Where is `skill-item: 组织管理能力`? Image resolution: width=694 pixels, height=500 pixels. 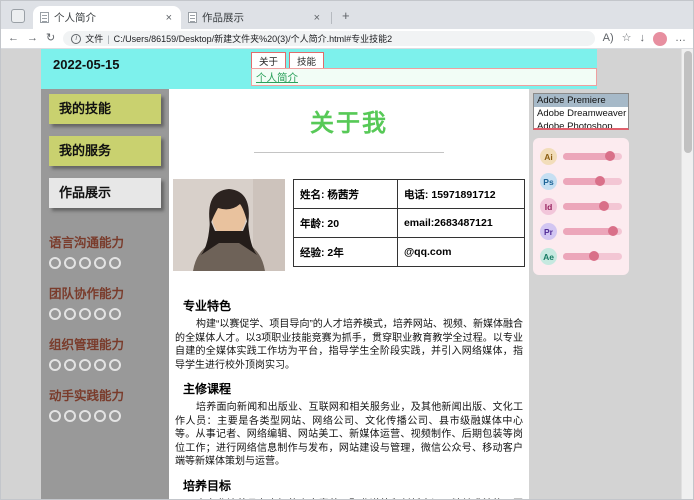 skill-item: 组织管理能力 is located at coordinates (109, 352).